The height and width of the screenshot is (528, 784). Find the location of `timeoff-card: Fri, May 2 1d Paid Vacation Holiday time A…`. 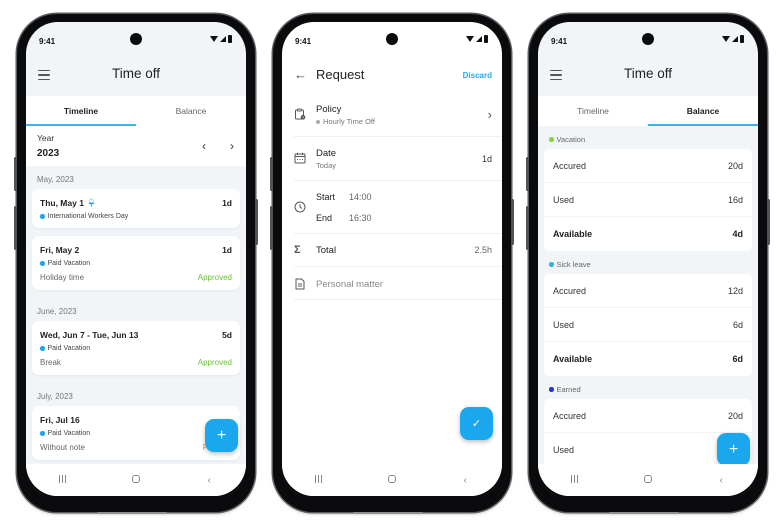

timeoff-card: Fri, May 2 1d Paid Vacation Holiday time A… is located at coordinates (136, 263).